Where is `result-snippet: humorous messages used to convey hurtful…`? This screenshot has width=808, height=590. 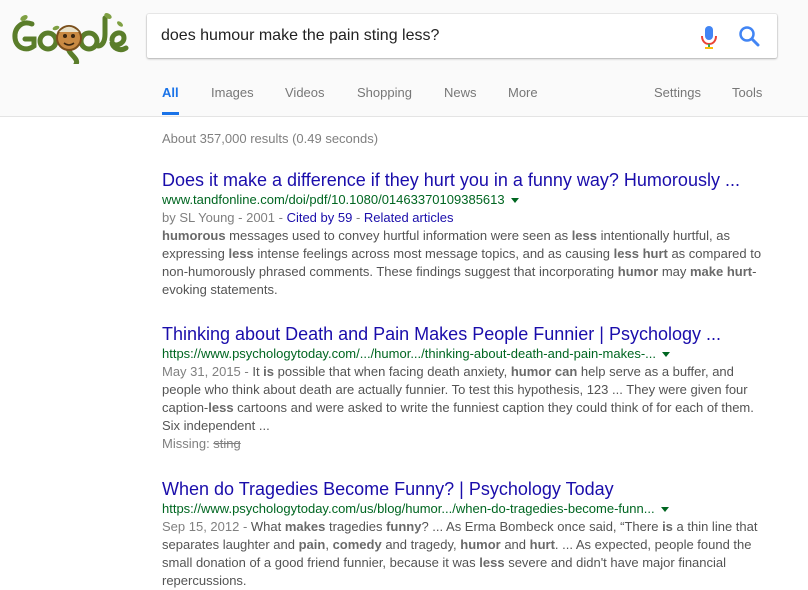 result-snippet: humorous messages used to convey hurtful… is located at coordinates (464, 263).